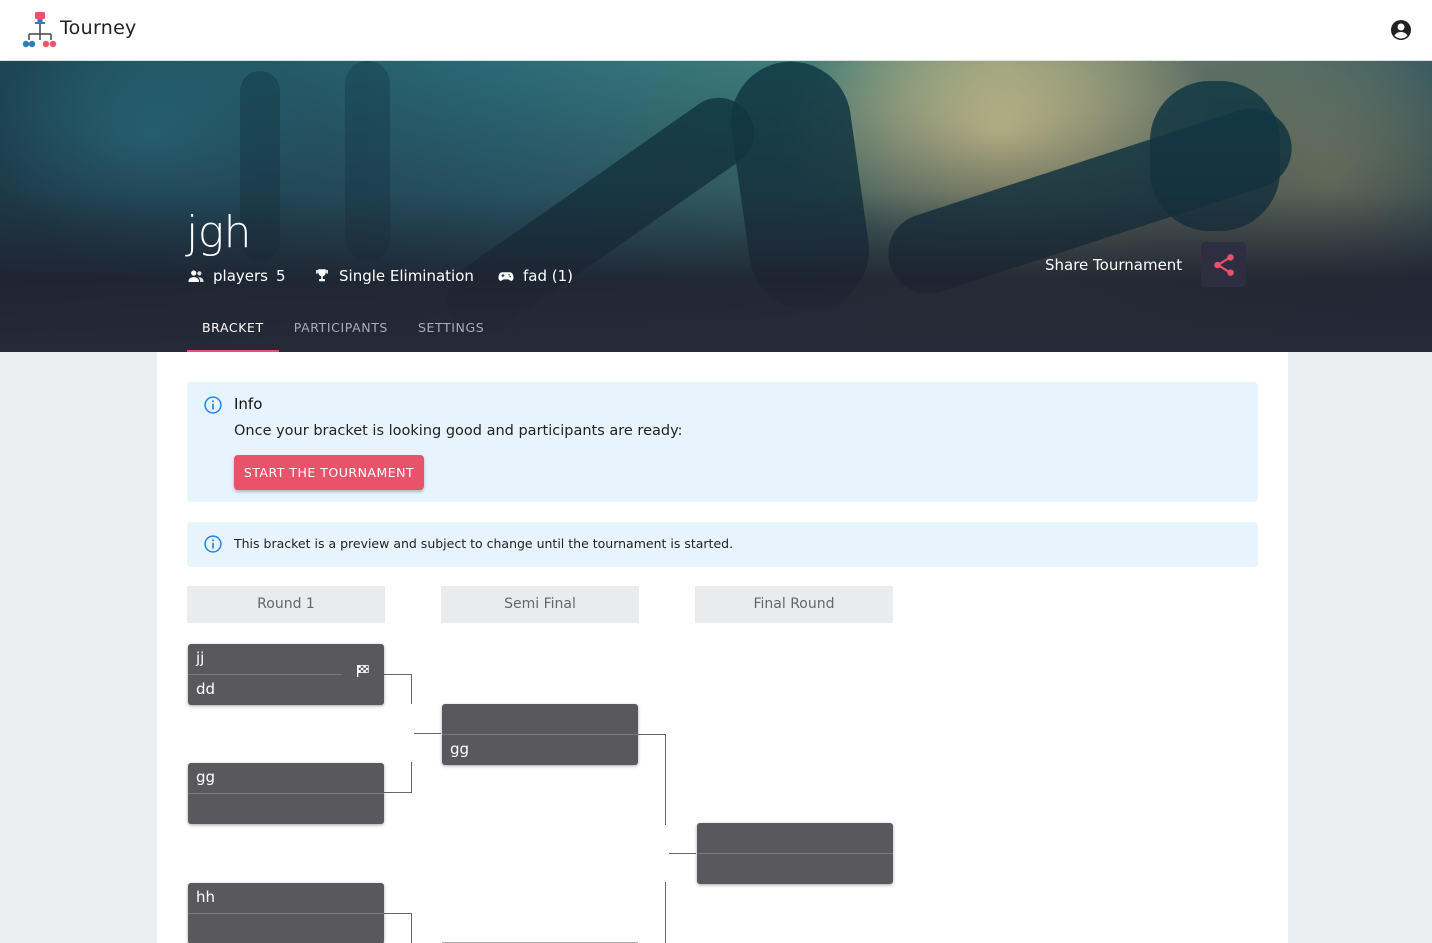 This screenshot has width=1432, height=943. I want to click on game-meta: fad (1), so click(535, 276).